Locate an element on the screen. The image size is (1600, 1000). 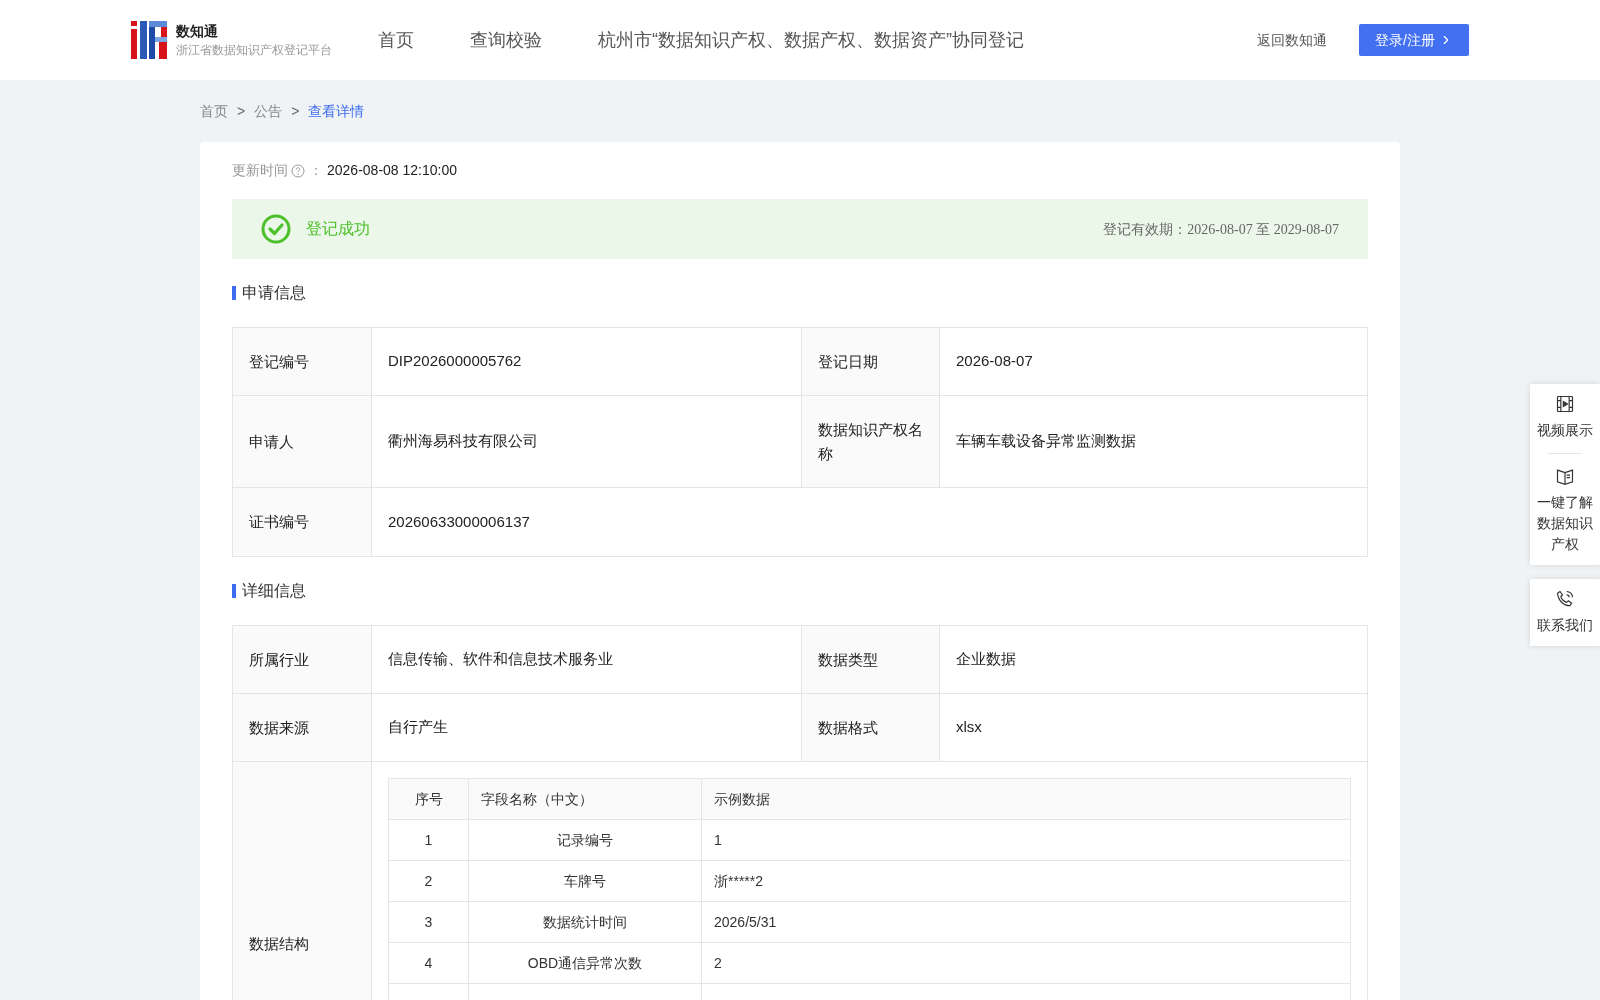
field-value: 20260633000006137 is located at coordinates (459, 521).